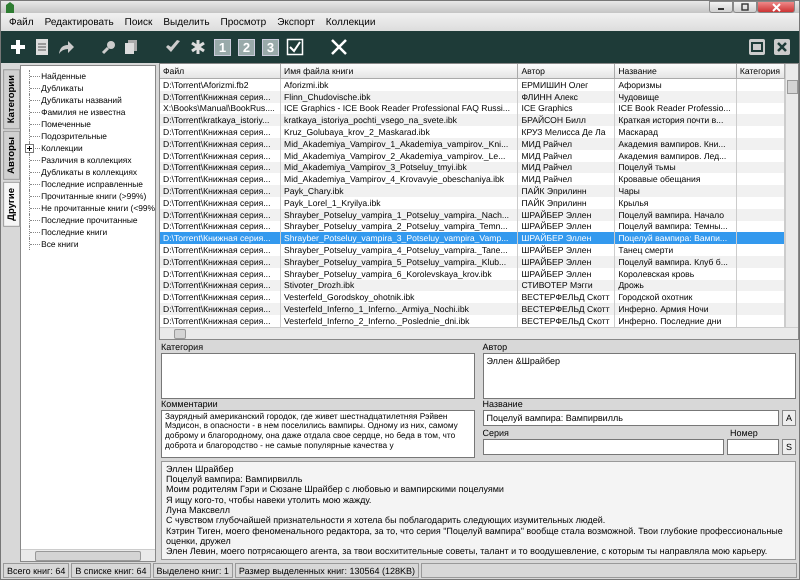 This screenshot has height=580, width=800. Describe the element at coordinates (42, 47) in the screenshot. I see `document-icon` at that location.